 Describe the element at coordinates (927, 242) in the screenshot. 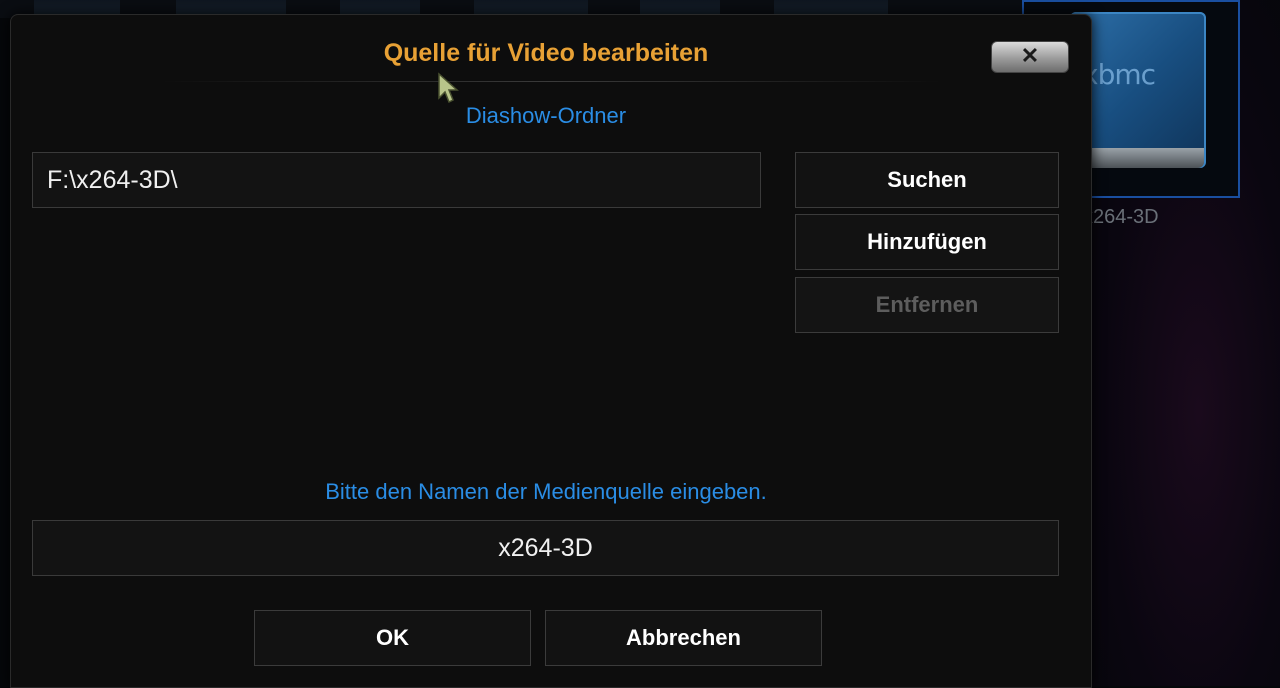

I see `add-button: Hinzufügen` at that location.